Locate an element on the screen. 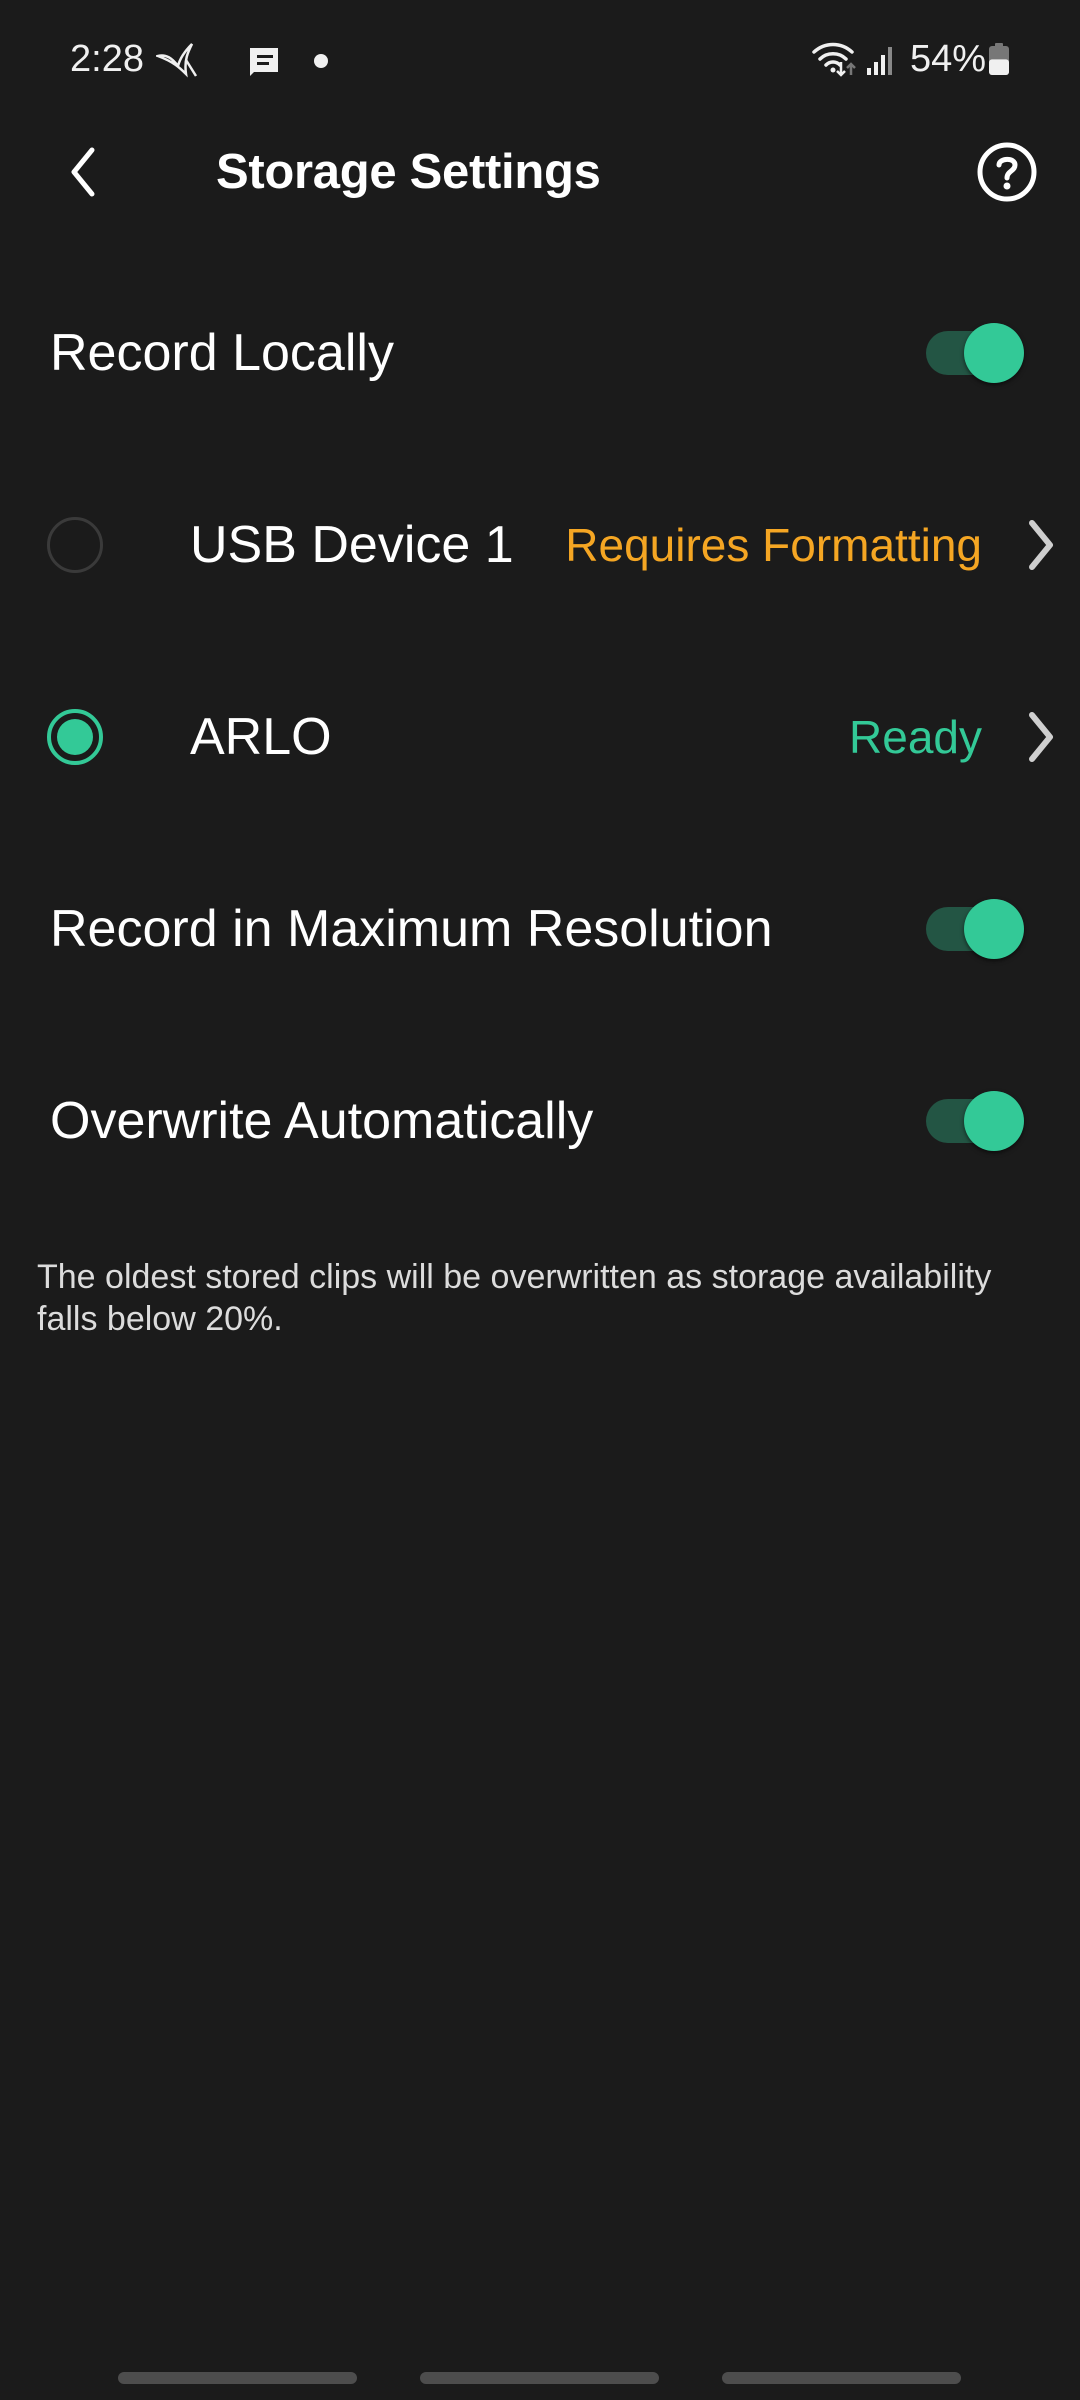  status-time: 2:28 is located at coordinates (107, 59).